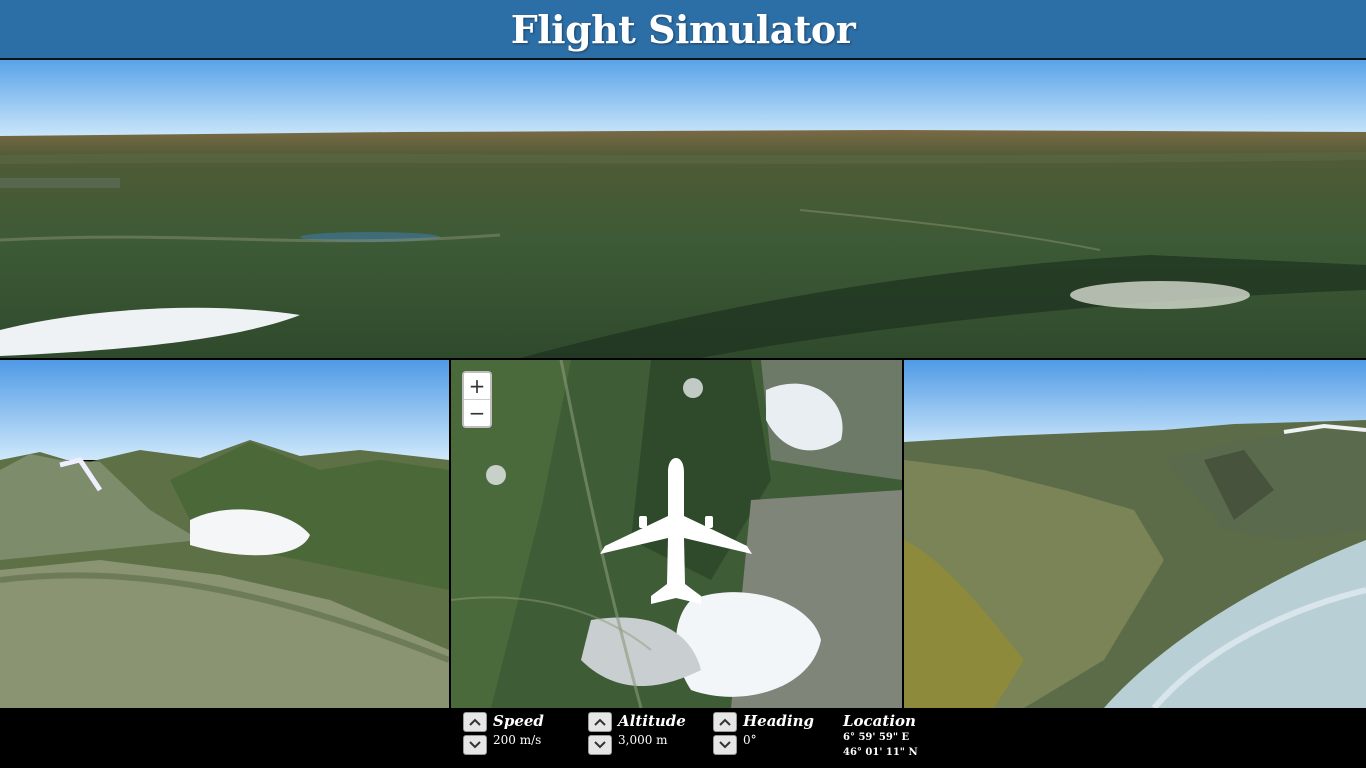  Describe the element at coordinates (876, 737) in the screenshot. I see `location-longitude: 6° 59' 59" E` at that location.